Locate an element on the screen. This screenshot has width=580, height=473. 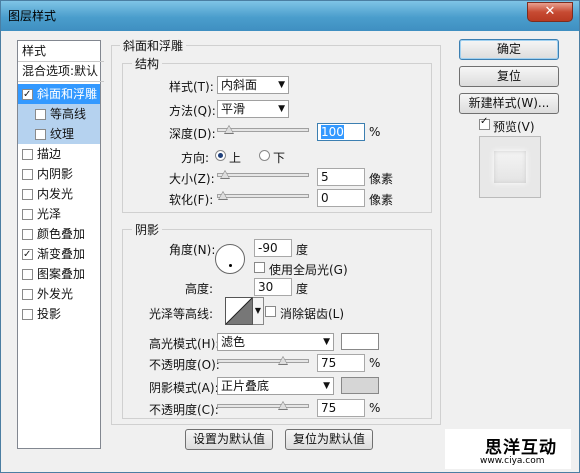
style-item-label: 光泽 is located at coordinates (49, 214).